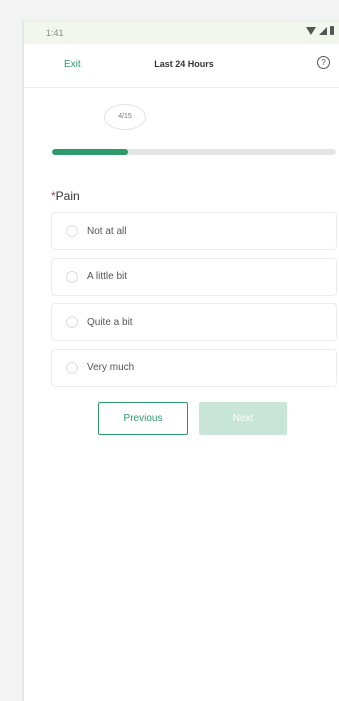  Describe the element at coordinates (110, 322) in the screenshot. I see `option-label: Quite a bit` at that location.